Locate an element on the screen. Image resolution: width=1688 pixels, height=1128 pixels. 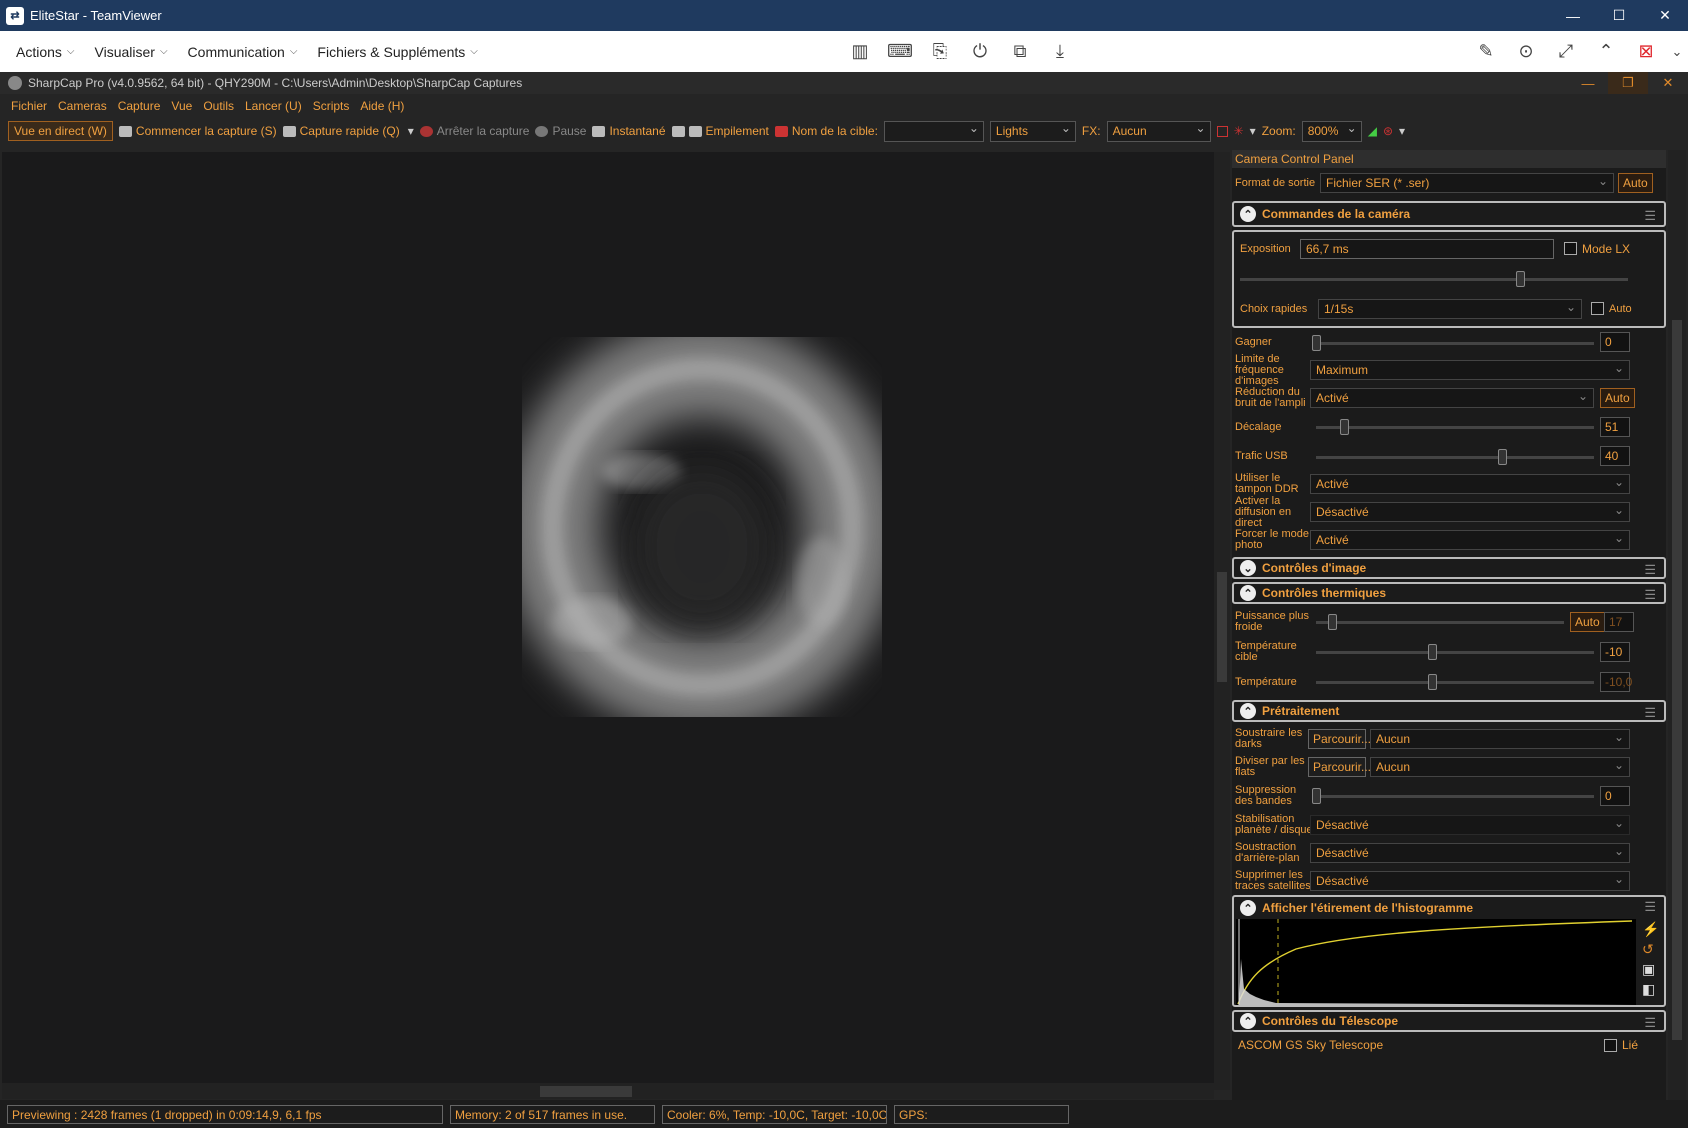
quick-choices-select: 1/15s is located at coordinates (1450, 309).